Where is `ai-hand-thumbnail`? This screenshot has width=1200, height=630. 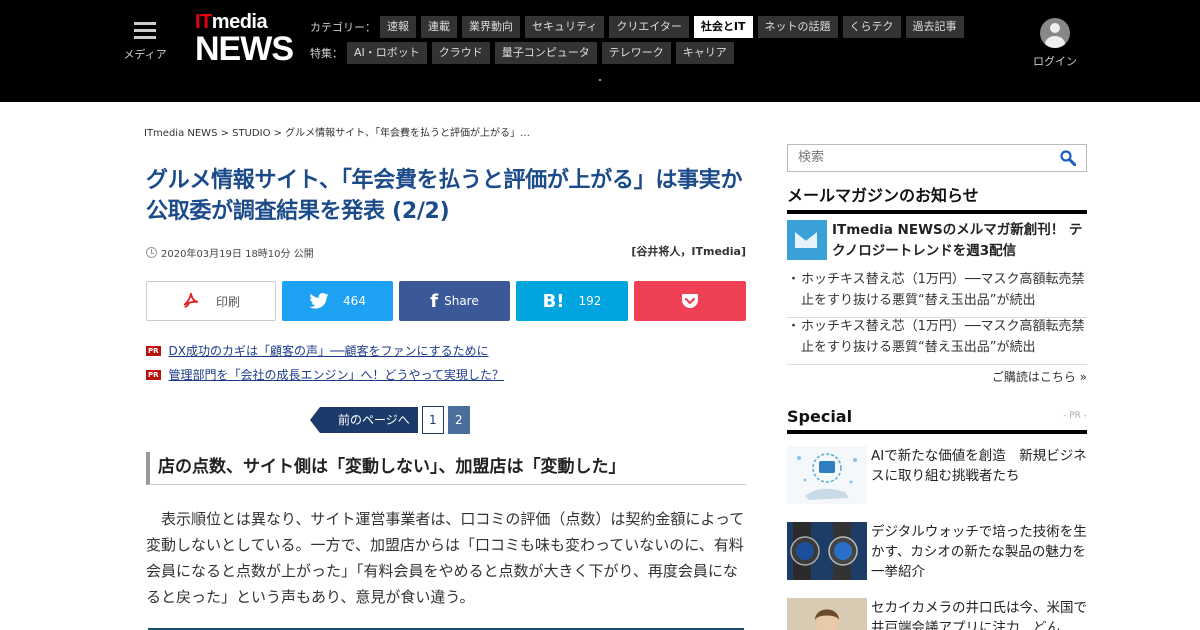
ai-hand-thumbnail is located at coordinates (827, 475).